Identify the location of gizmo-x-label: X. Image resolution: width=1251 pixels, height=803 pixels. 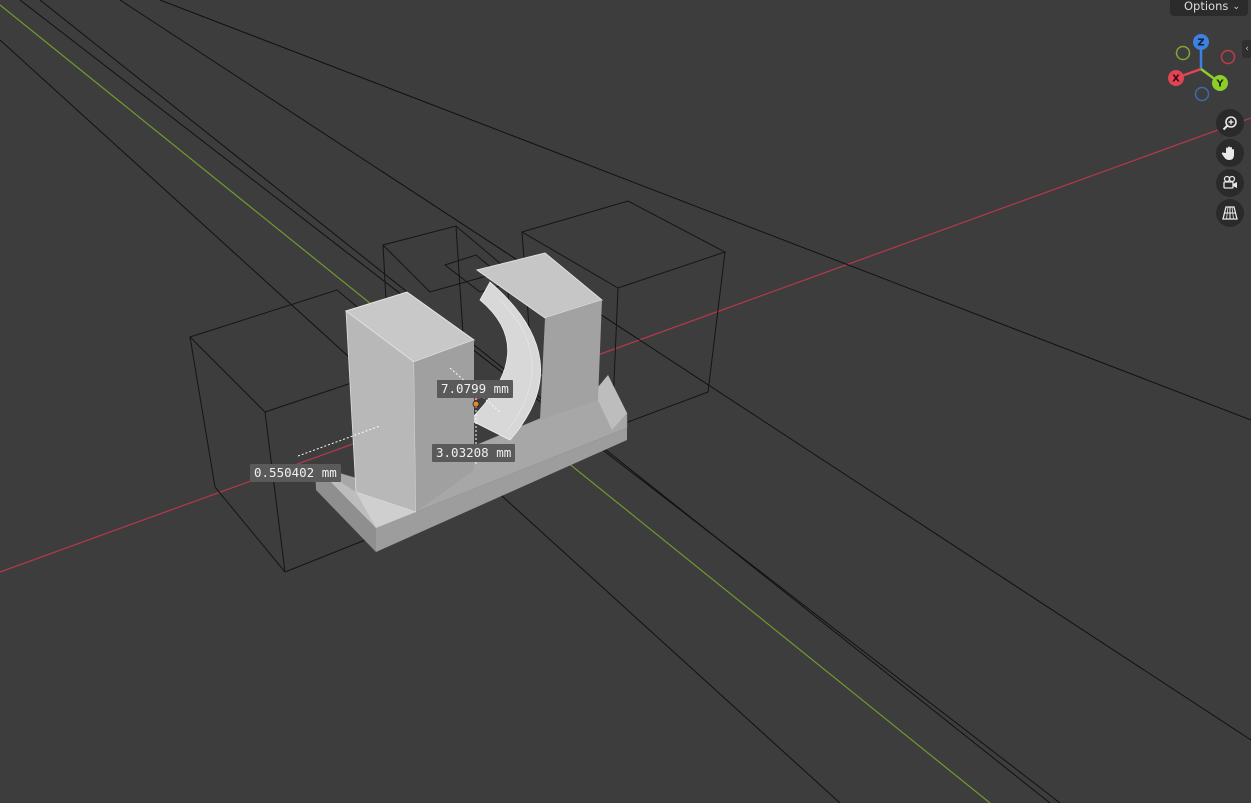
(1176, 79).